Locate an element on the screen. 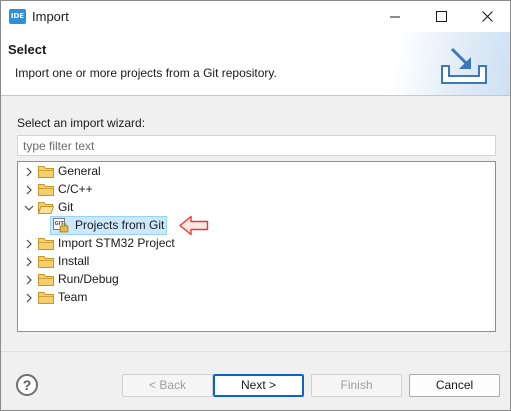 The image size is (511, 411). chevron-down-icon is located at coordinates (29, 208).